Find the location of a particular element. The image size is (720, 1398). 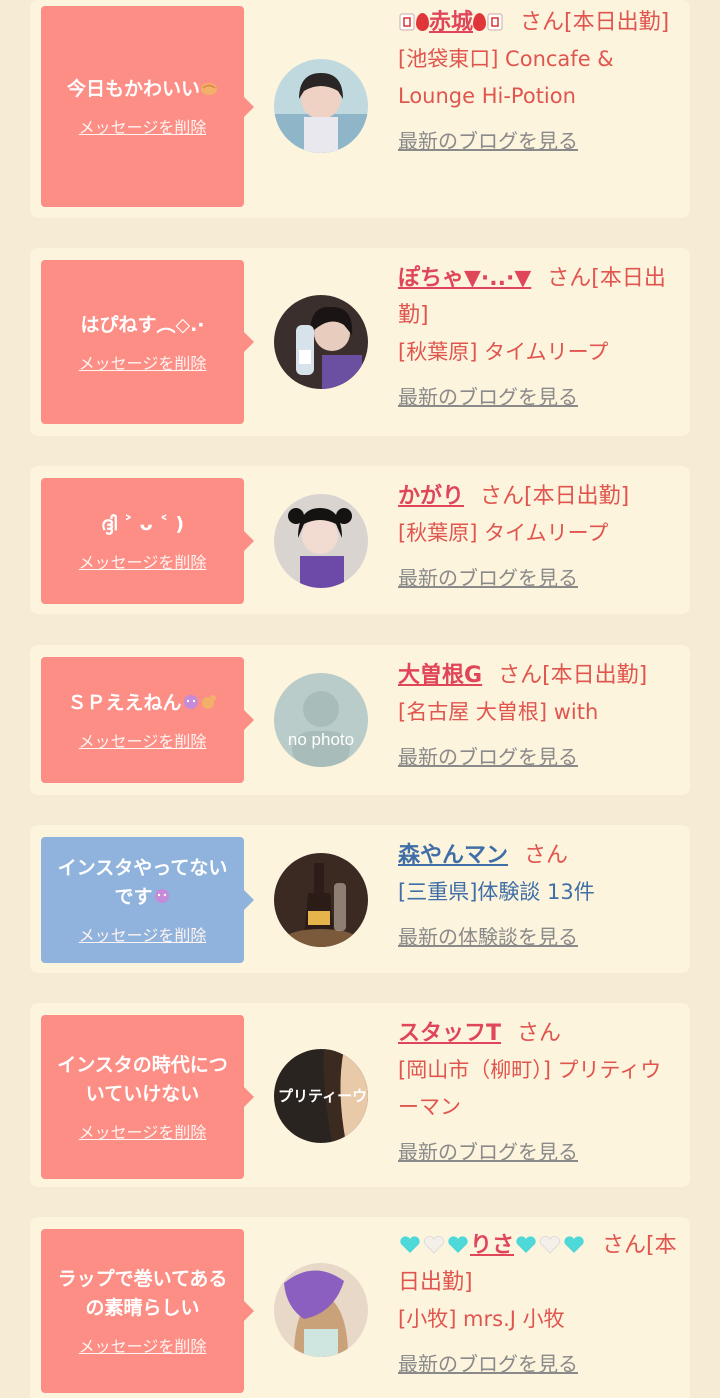

message-bubble: ദ്ദി ˃ ᴗ ˂ ) メッセージを削除 is located at coordinates (147, 541).